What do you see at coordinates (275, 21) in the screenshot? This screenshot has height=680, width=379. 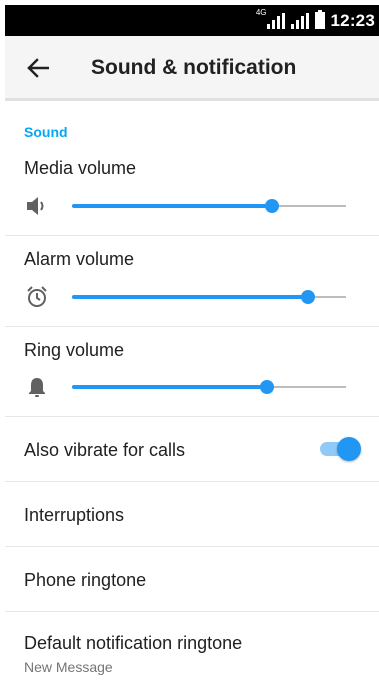 I see `signal-strength-icon` at bounding box center [275, 21].